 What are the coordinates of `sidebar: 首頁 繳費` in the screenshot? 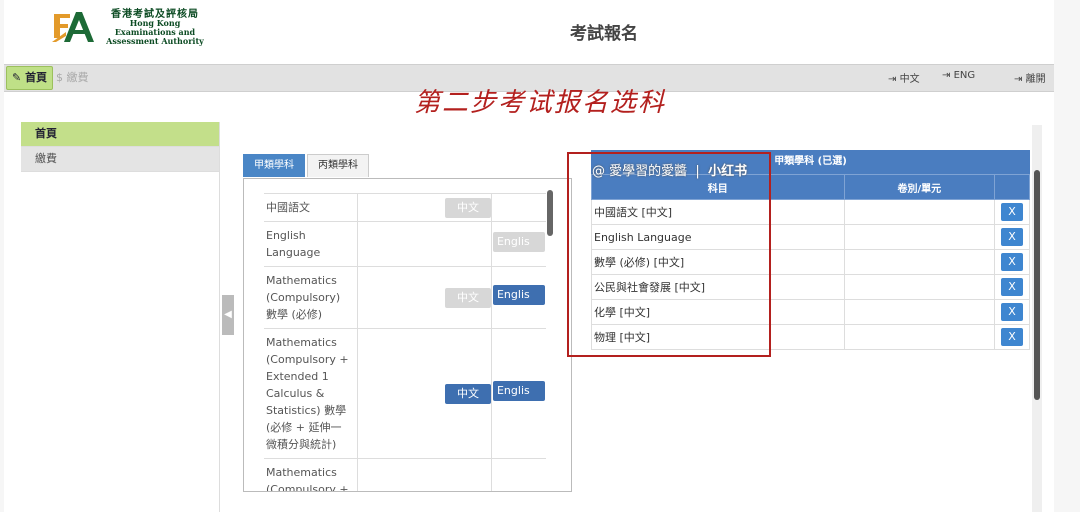 It's located at (120, 317).